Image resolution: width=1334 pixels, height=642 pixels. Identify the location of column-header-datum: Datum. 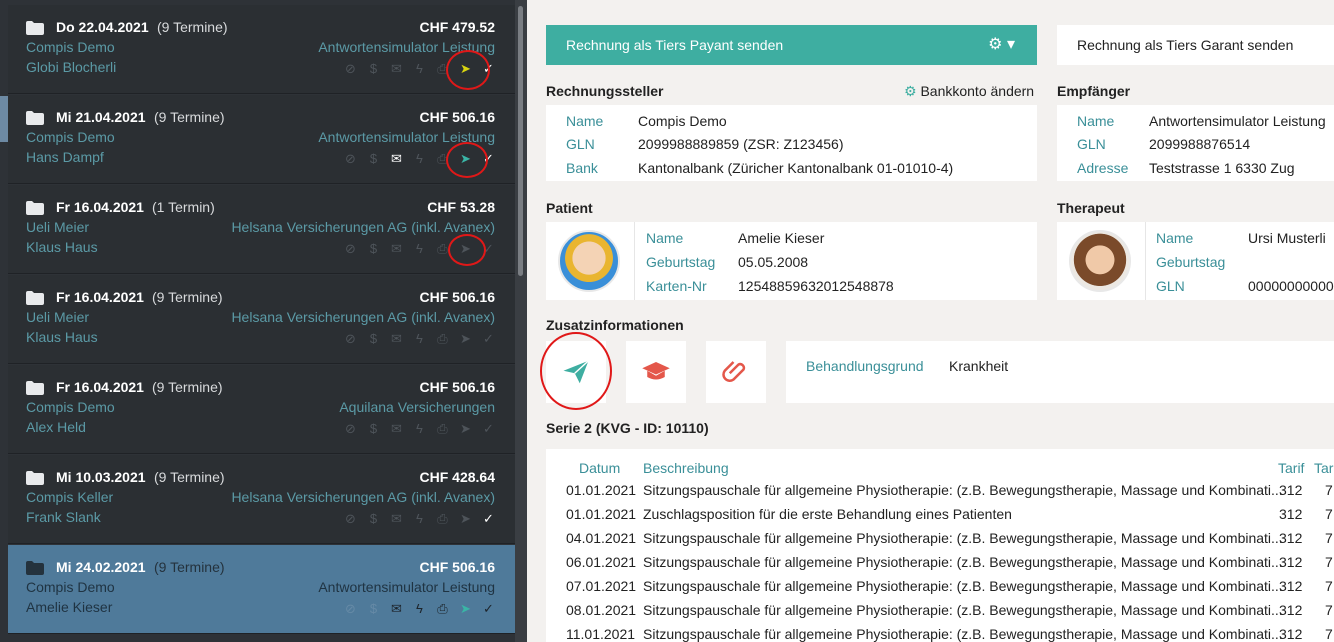
(599, 468).